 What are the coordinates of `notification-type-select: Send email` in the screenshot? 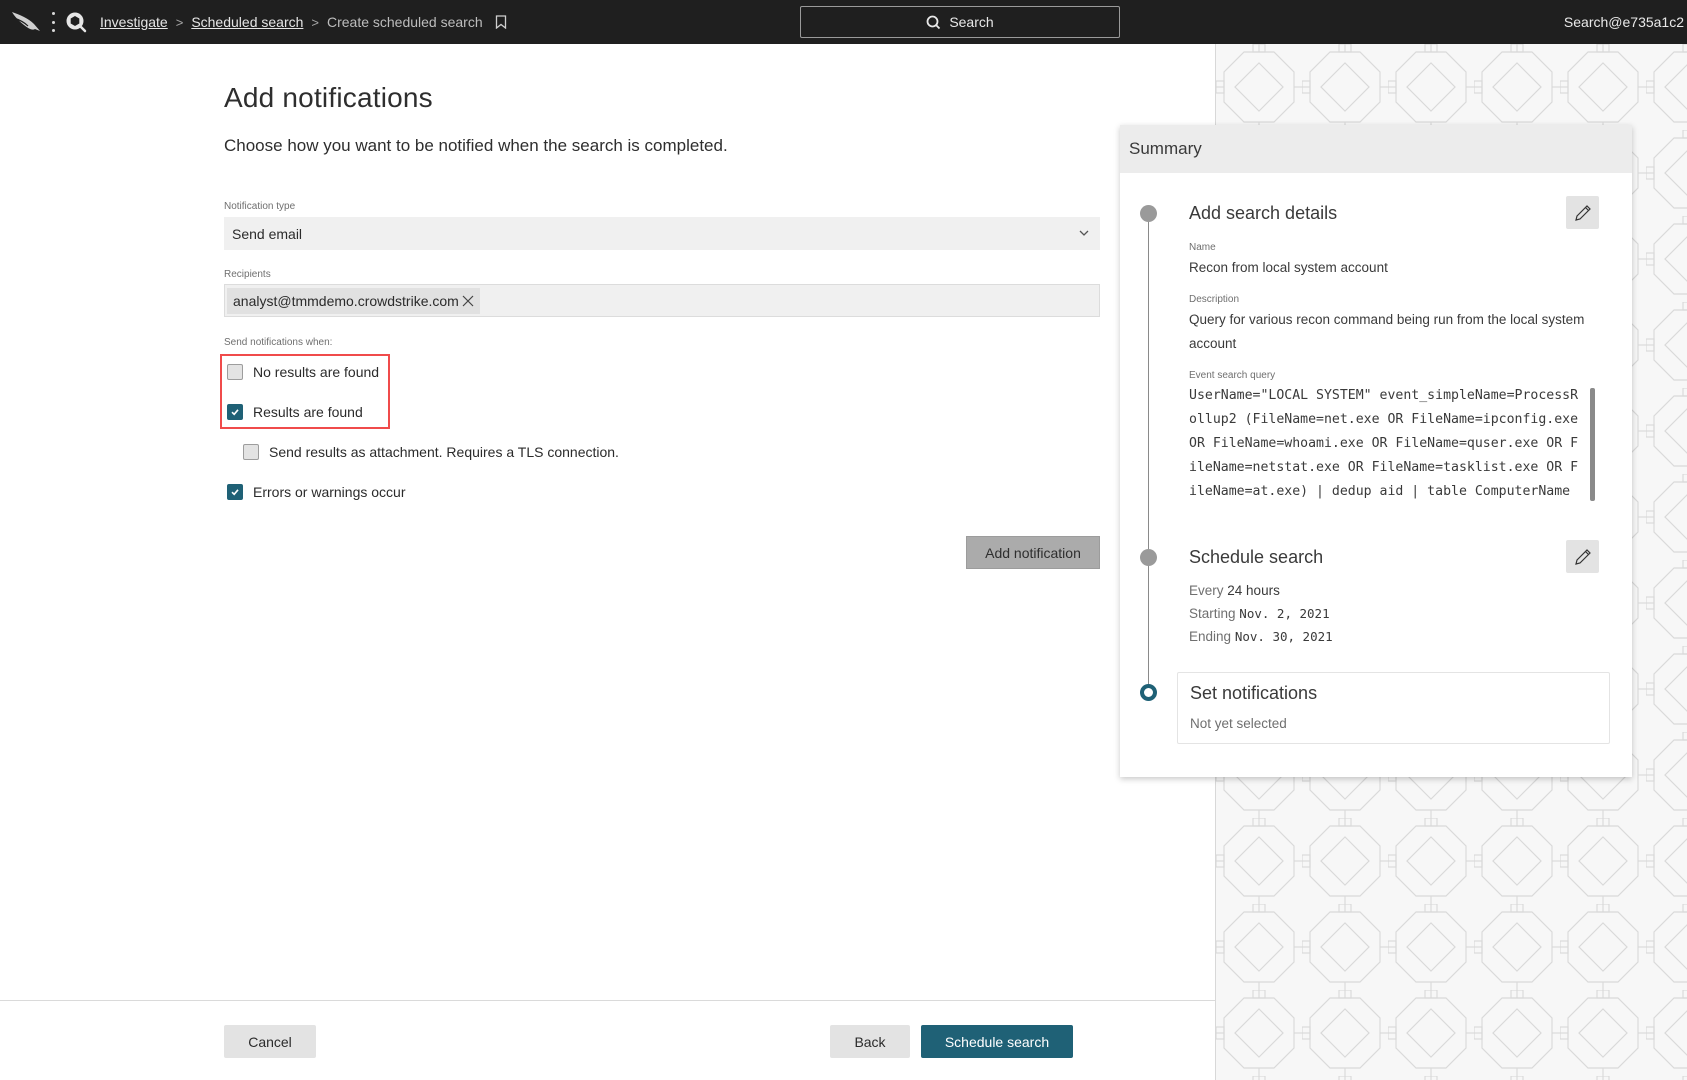 It's located at (662, 233).